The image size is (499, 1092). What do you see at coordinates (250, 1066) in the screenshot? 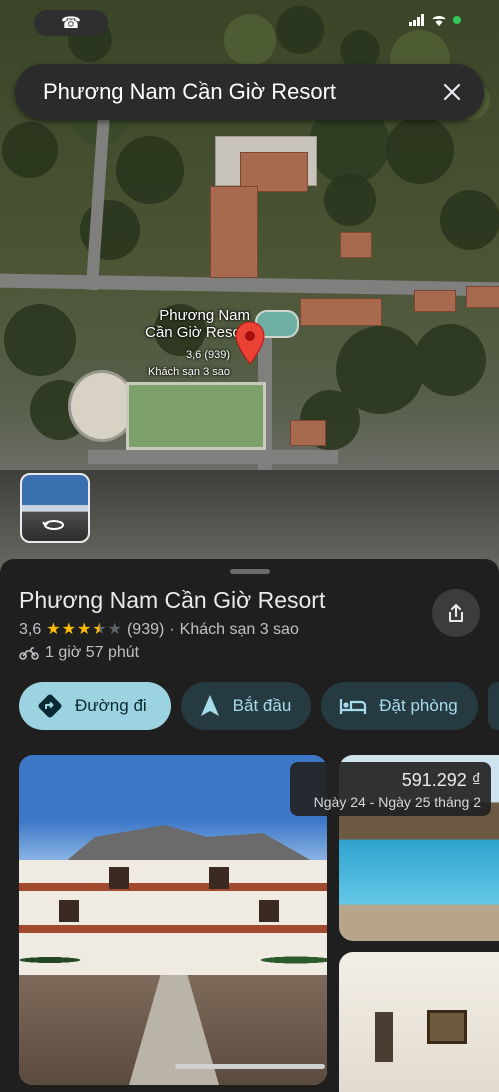
I see `home-indicator` at bounding box center [250, 1066].